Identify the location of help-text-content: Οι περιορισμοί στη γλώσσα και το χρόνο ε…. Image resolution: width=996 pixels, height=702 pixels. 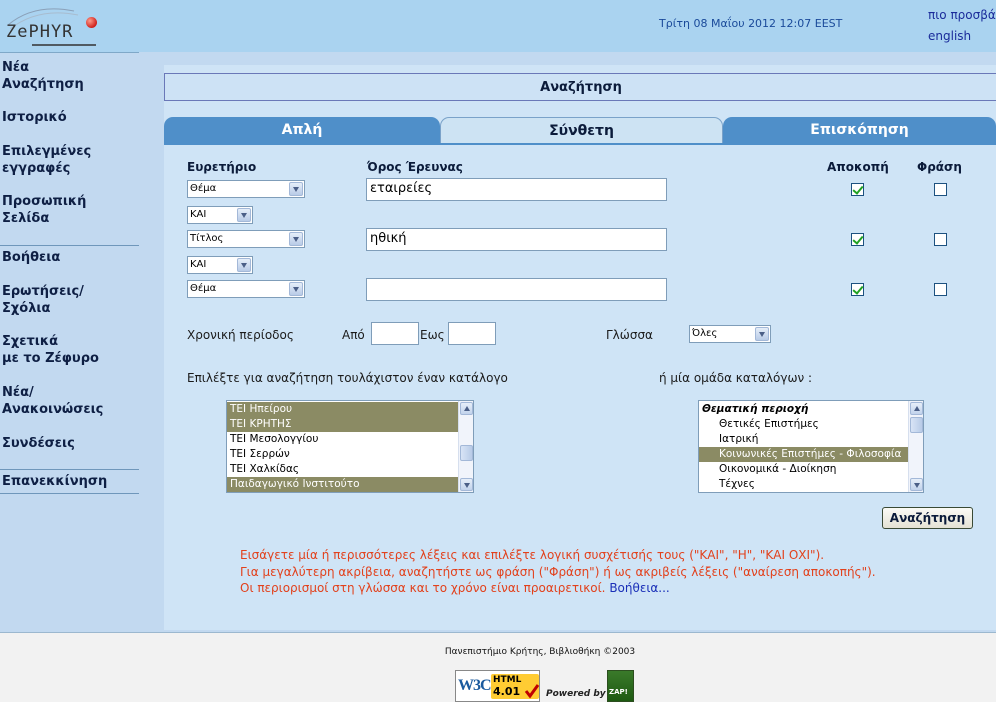
(423, 588).